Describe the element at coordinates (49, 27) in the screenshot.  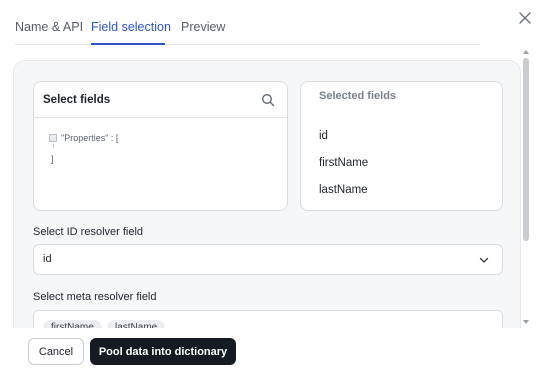
I see `tab-name-api: Name & API` at that location.